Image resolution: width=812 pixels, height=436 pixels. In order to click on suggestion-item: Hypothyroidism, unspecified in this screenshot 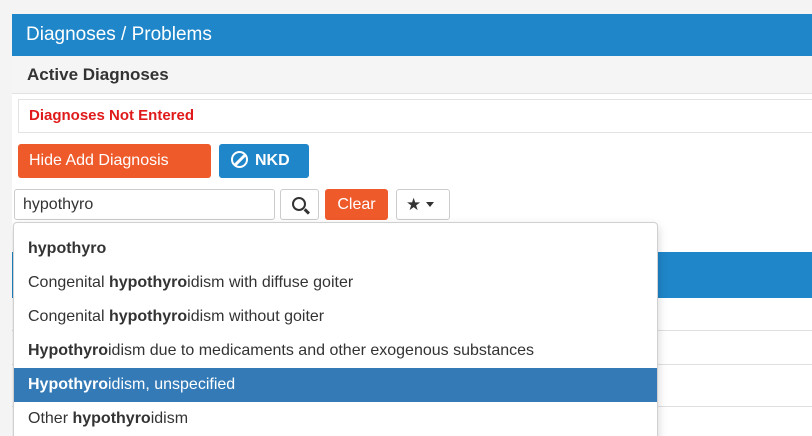, I will do `click(335, 385)`.